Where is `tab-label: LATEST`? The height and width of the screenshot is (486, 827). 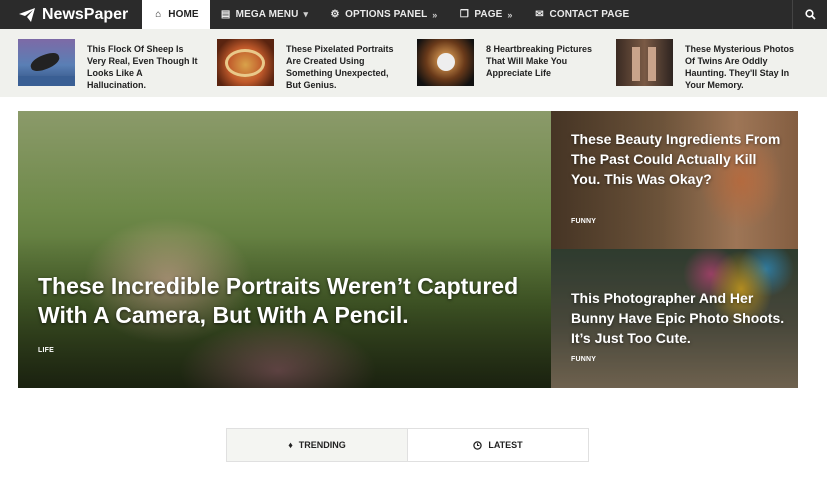 tab-label: LATEST is located at coordinates (505, 445).